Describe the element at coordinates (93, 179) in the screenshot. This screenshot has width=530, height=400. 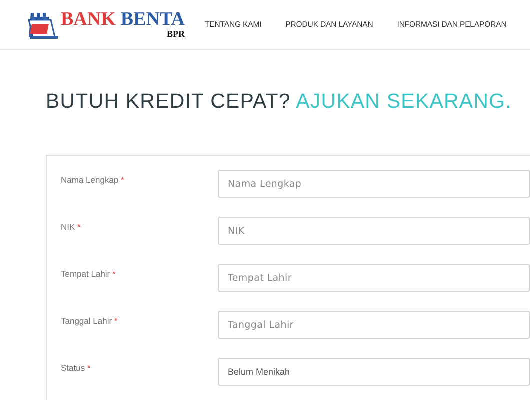
I see `field-label: Nama Lengkap *` at that location.